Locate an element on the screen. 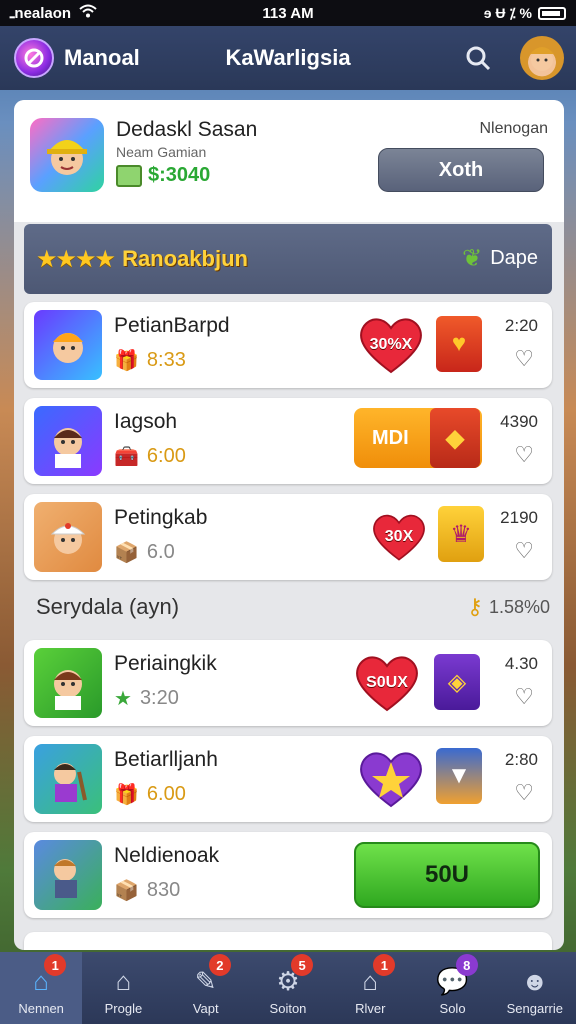 The width and height of the screenshot is (576, 1024). heart-badge-label: 30%X is located at coordinates (391, 344).